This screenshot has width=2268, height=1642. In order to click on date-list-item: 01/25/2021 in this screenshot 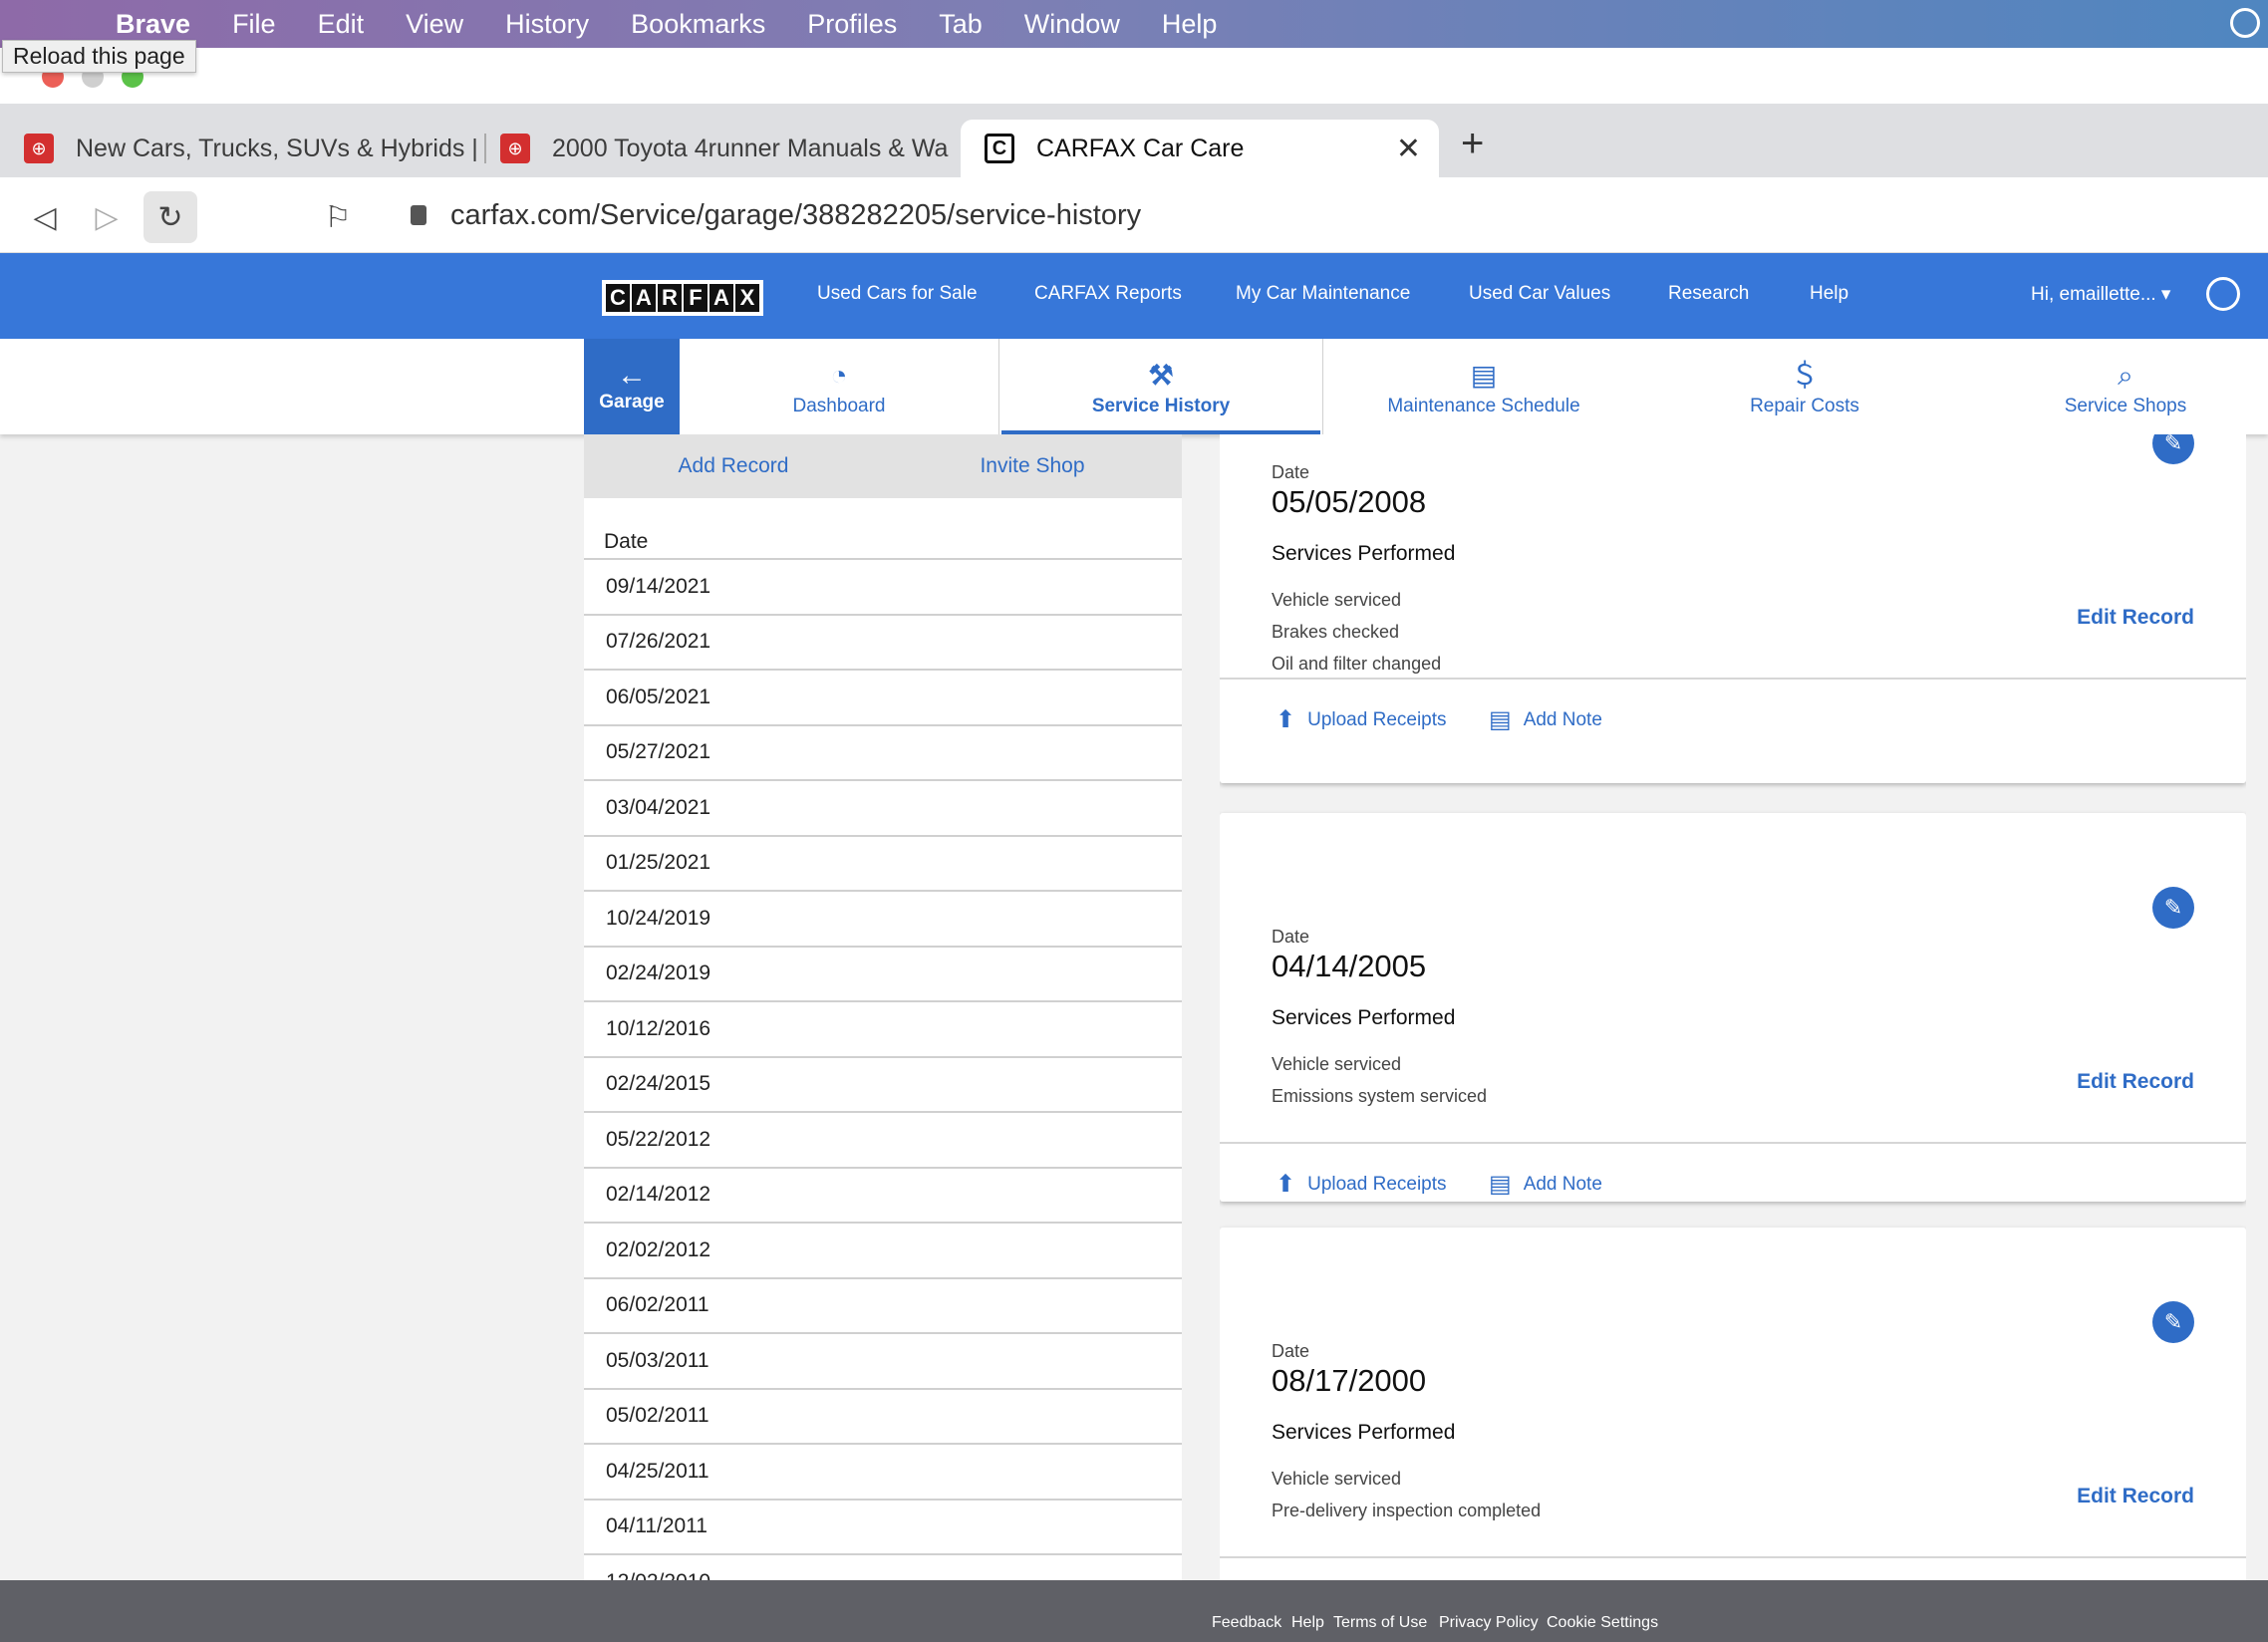, I will do `click(883, 865)`.